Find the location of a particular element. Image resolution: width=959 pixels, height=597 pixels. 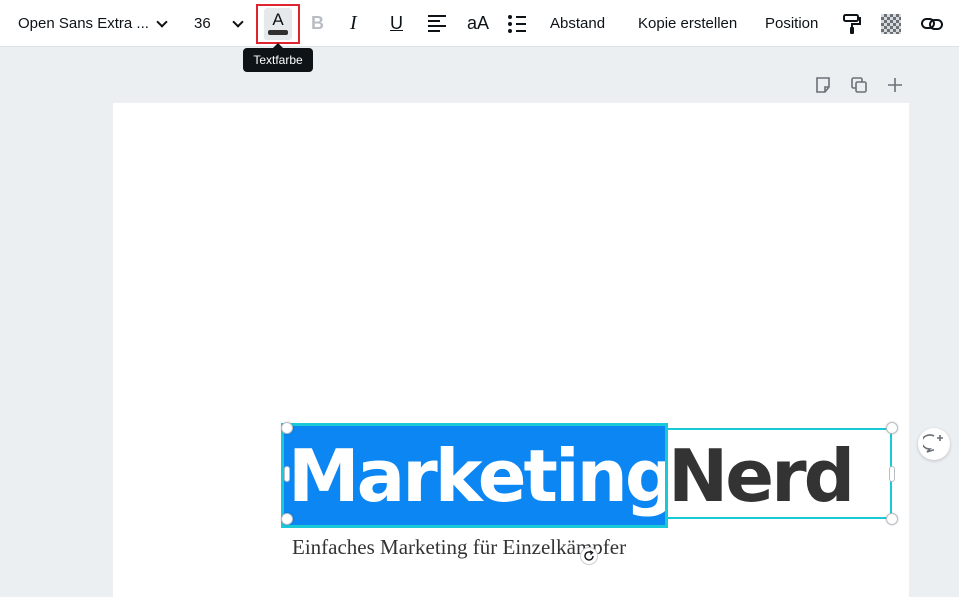

align-left-icon is located at coordinates (437, 23).